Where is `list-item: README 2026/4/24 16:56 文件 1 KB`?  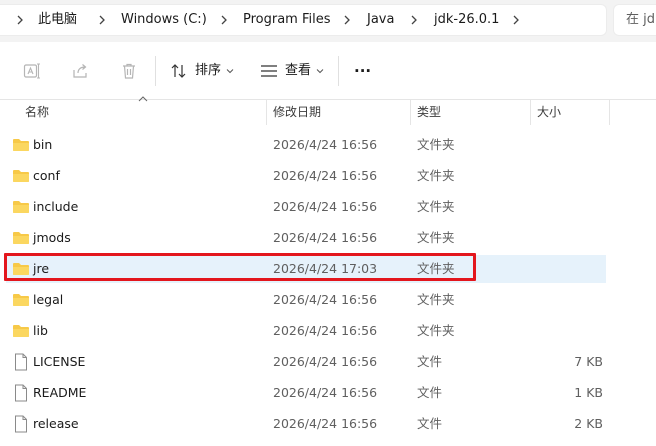
list-item: README 2026/4/24 16:56 文件 1 KB is located at coordinates (306, 393).